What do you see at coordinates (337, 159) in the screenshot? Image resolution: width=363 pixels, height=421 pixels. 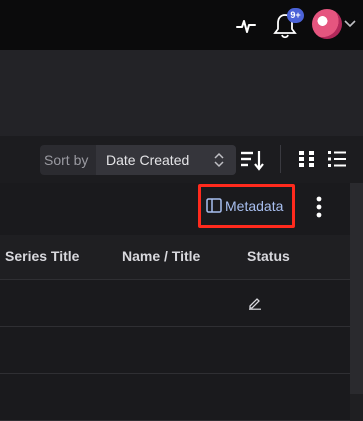 I see `list-view-icon` at bounding box center [337, 159].